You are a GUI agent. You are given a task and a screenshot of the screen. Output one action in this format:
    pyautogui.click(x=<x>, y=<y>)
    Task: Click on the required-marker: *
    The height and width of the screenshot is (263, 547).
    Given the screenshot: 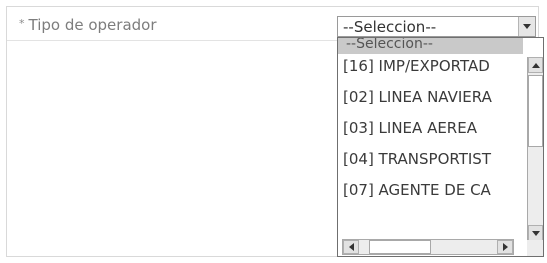 What is the action you would take?
    pyautogui.click(x=22, y=23)
    